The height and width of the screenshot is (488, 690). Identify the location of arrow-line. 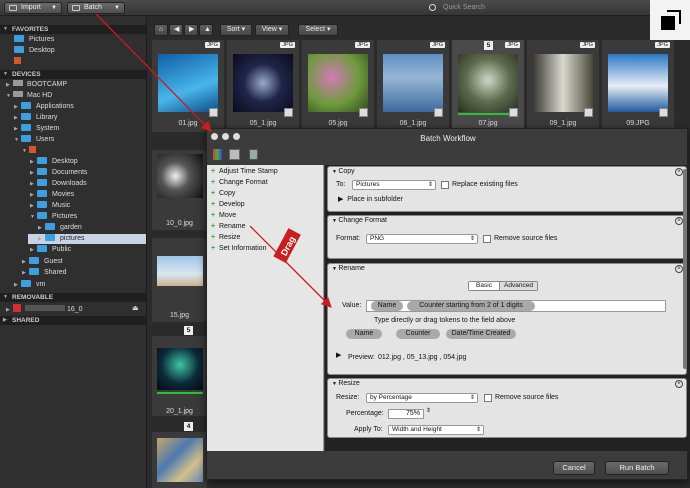
(153, 72).